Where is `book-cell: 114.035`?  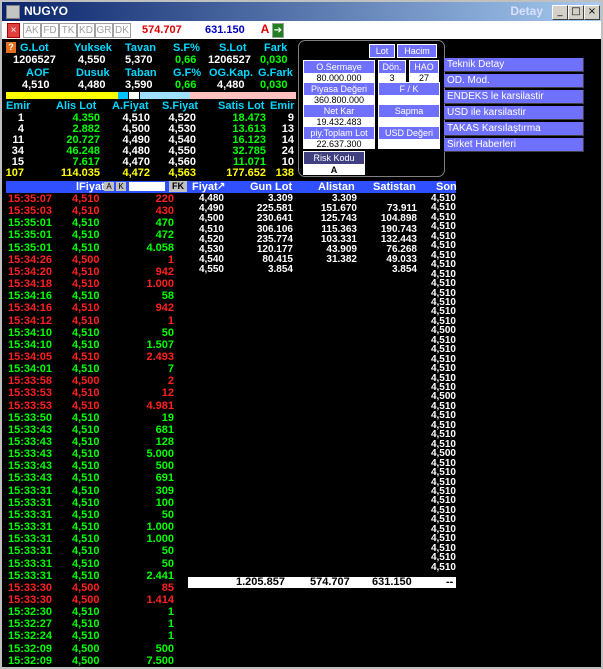 book-cell: 114.035 is located at coordinates (80, 173).